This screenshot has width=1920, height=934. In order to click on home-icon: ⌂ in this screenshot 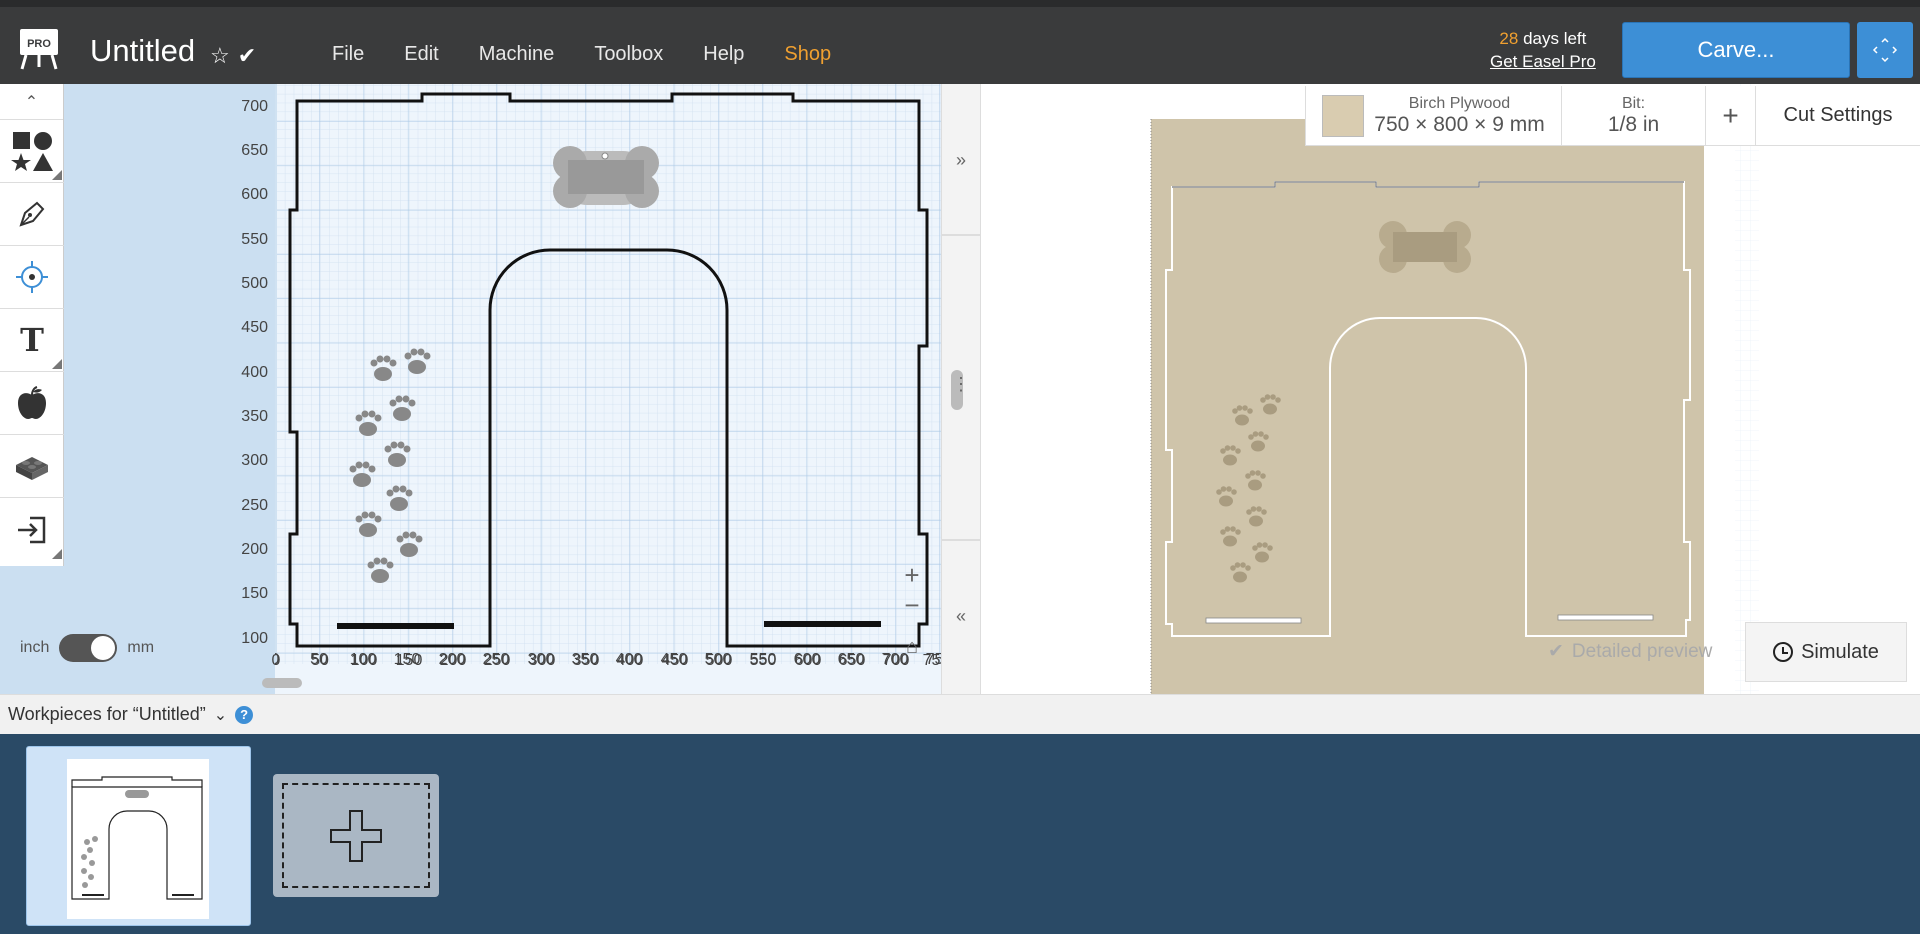, I will do `click(912, 647)`.